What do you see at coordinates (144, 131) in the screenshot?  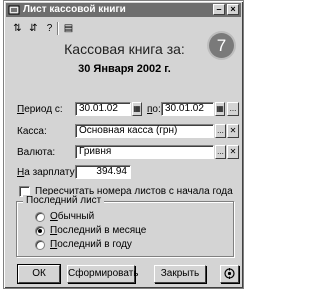 I see `kassa-field: Основная касса (грн)` at bounding box center [144, 131].